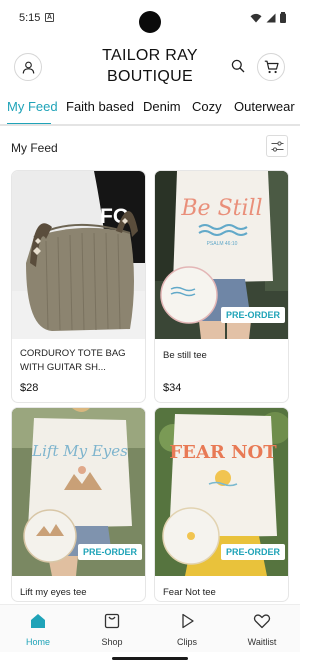 The height and width of the screenshot is (669, 320). Describe the element at coordinates (79, 451) in the screenshot. I see `svg-text: Lift My Eyes` at that location.